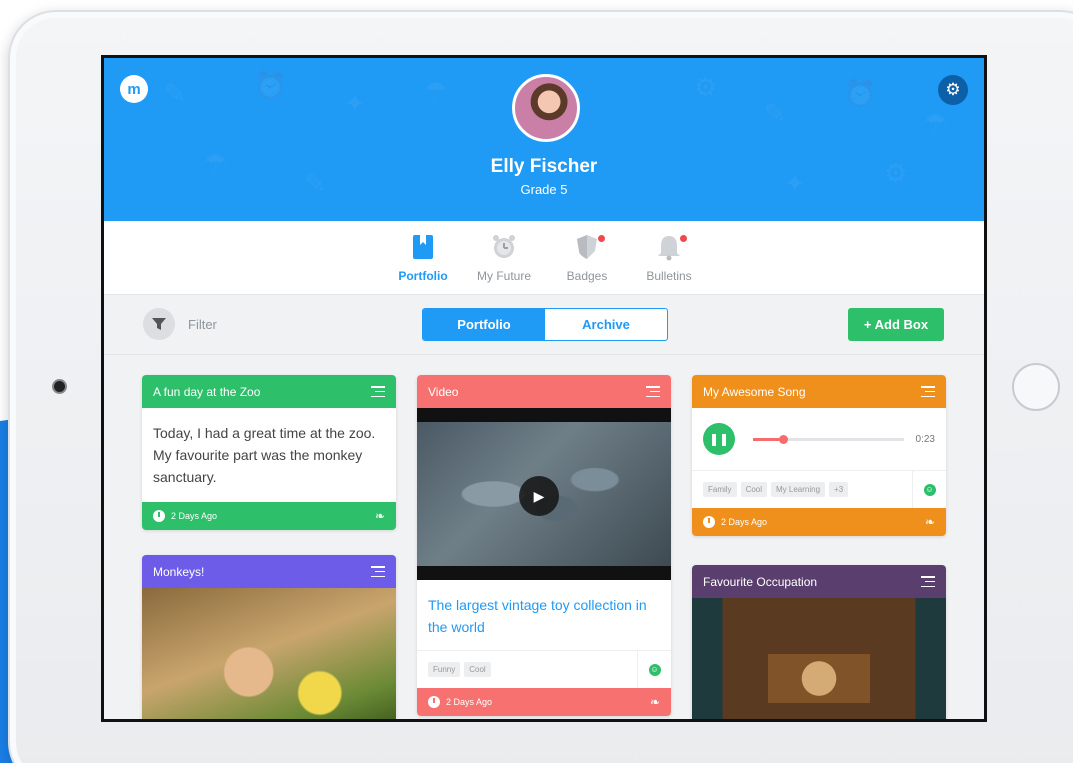 The width and height of the screenshot is (1073, 763). I want to click on add-box-button: + Add Box, so click(896, 324).